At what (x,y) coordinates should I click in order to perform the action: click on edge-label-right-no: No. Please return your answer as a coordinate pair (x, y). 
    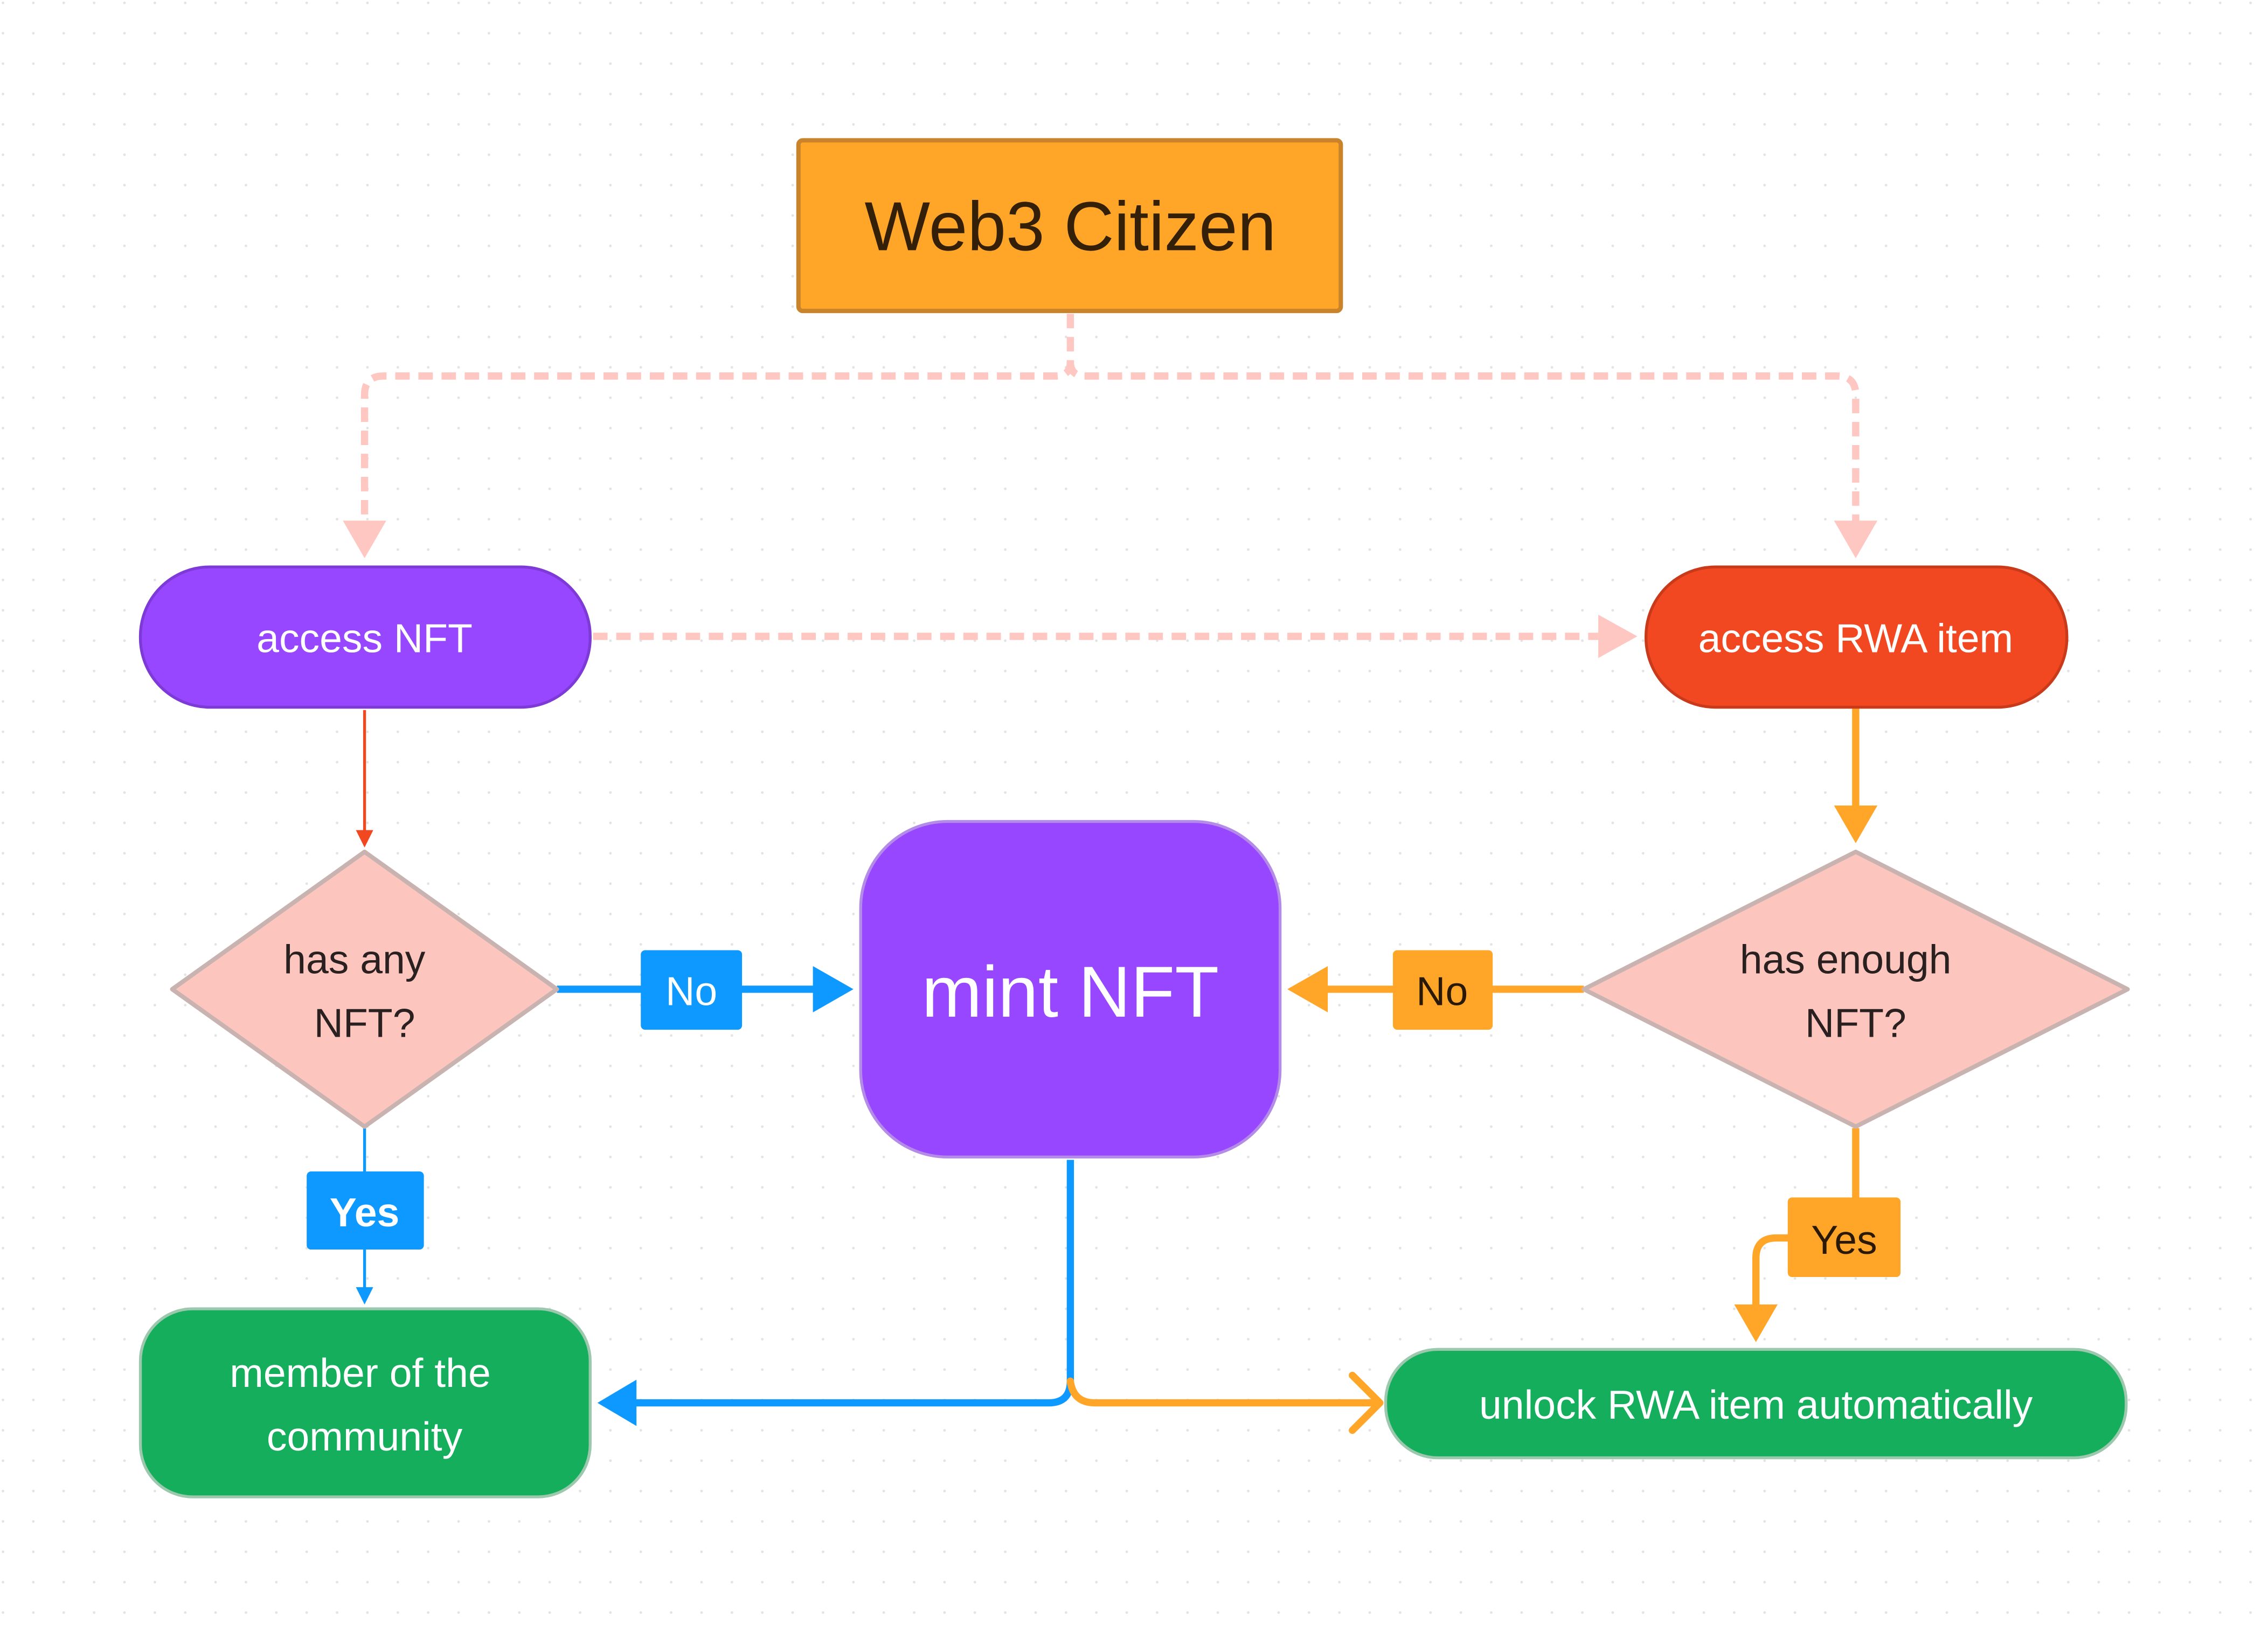
    Looking at the image, I should click on (1443, 990).